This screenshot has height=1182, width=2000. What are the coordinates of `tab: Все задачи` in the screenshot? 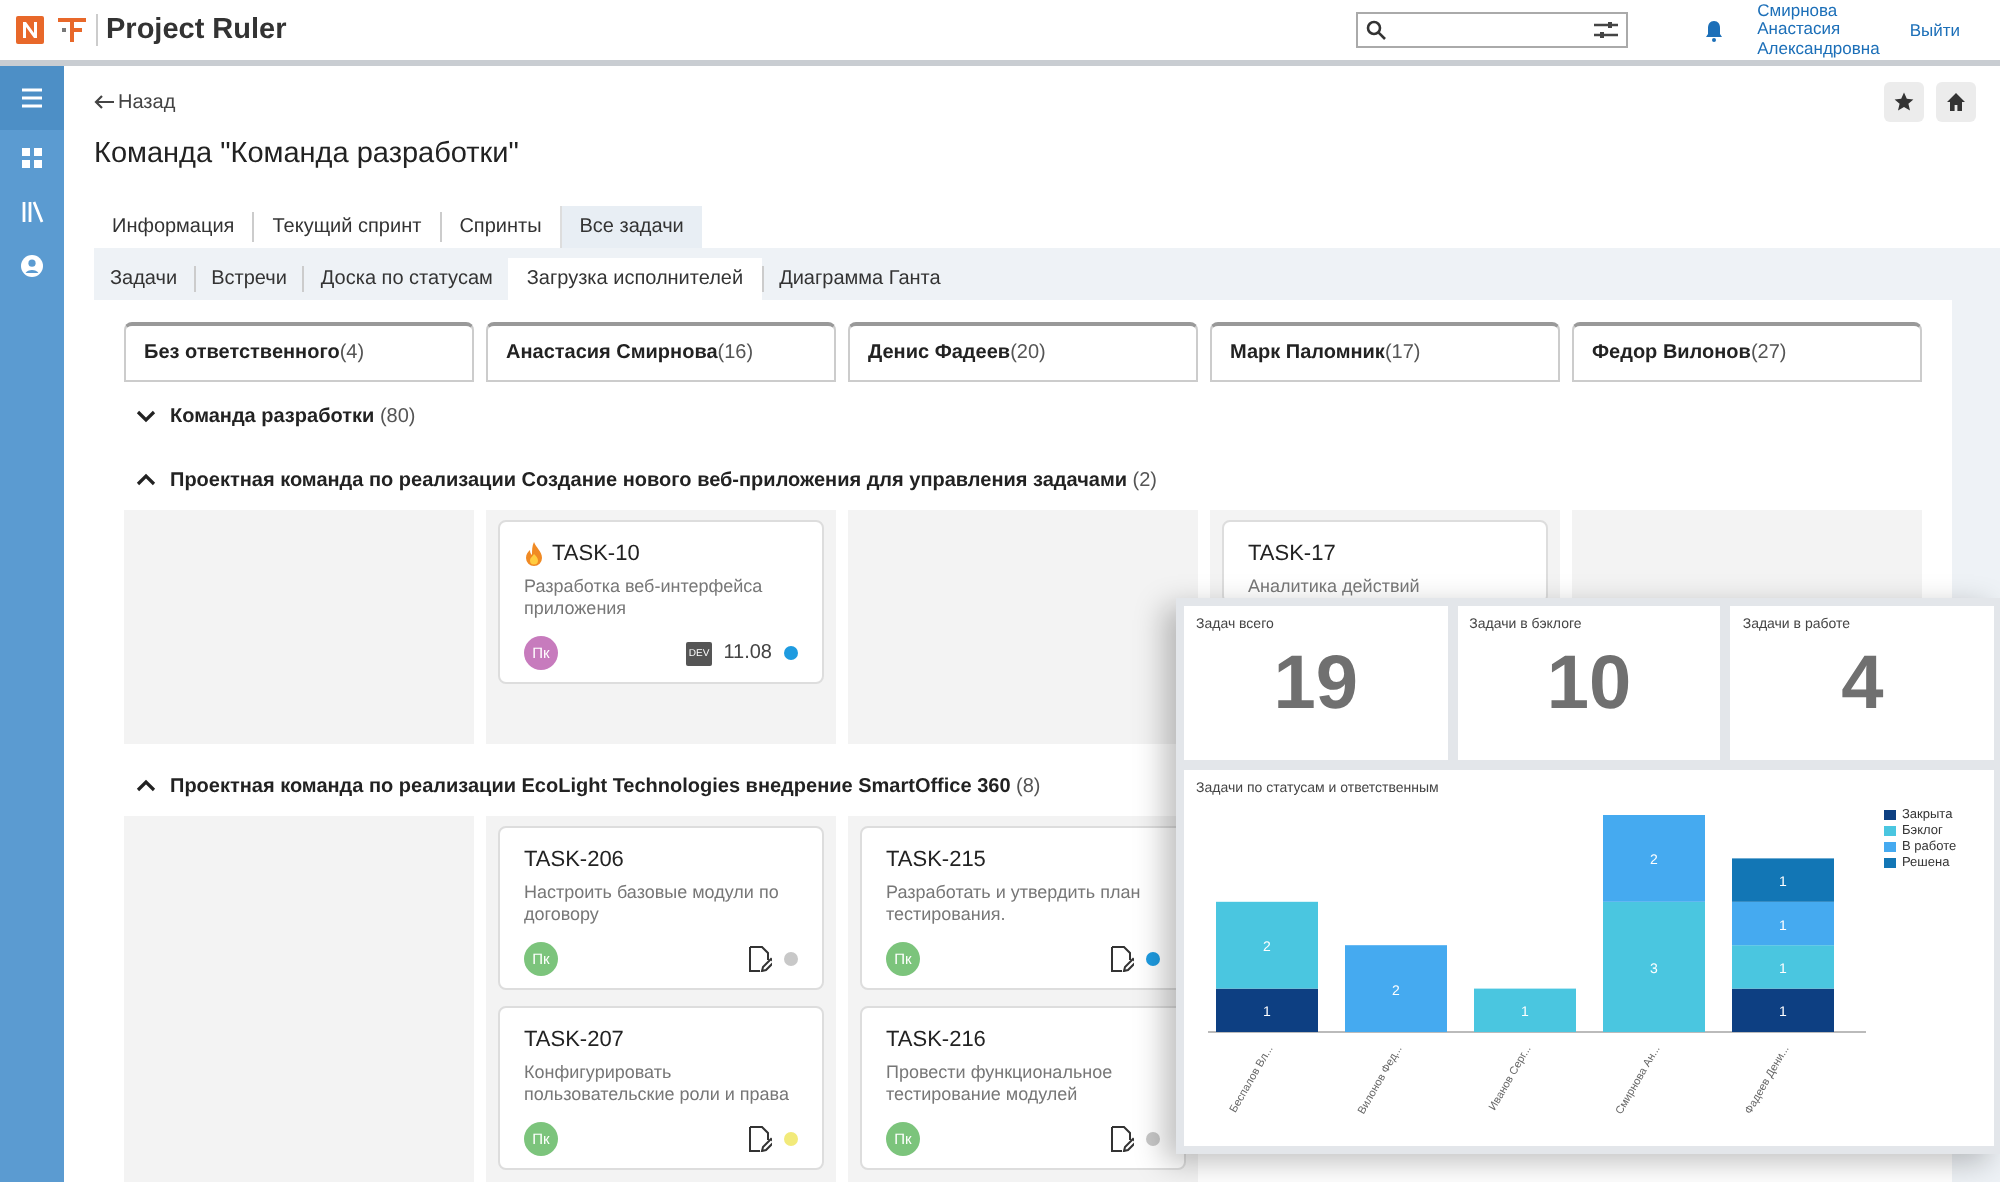 It's located at (630, 227).